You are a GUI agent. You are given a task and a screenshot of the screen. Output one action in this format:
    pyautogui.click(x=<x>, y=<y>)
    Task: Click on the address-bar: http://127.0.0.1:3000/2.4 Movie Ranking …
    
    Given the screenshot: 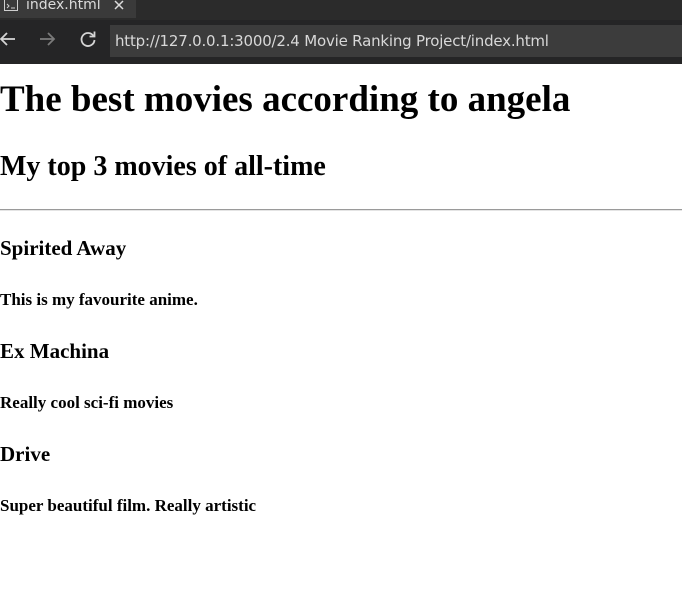 What is the action you would take?
    pyautogui.click(x=396, y=41)
    